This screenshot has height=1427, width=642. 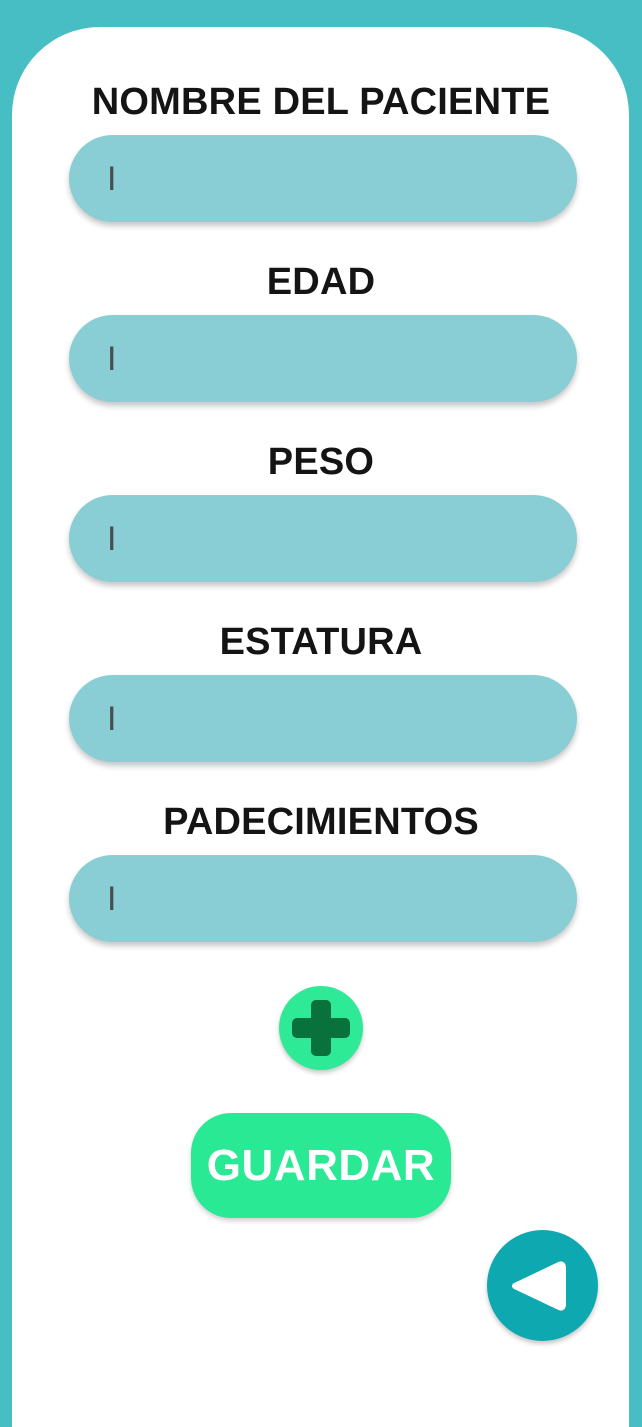 What do you see at coordinates (321, 1165) in the screenshot?
I see `save-button: GUARDAR` at bounding box center [321, 1165].